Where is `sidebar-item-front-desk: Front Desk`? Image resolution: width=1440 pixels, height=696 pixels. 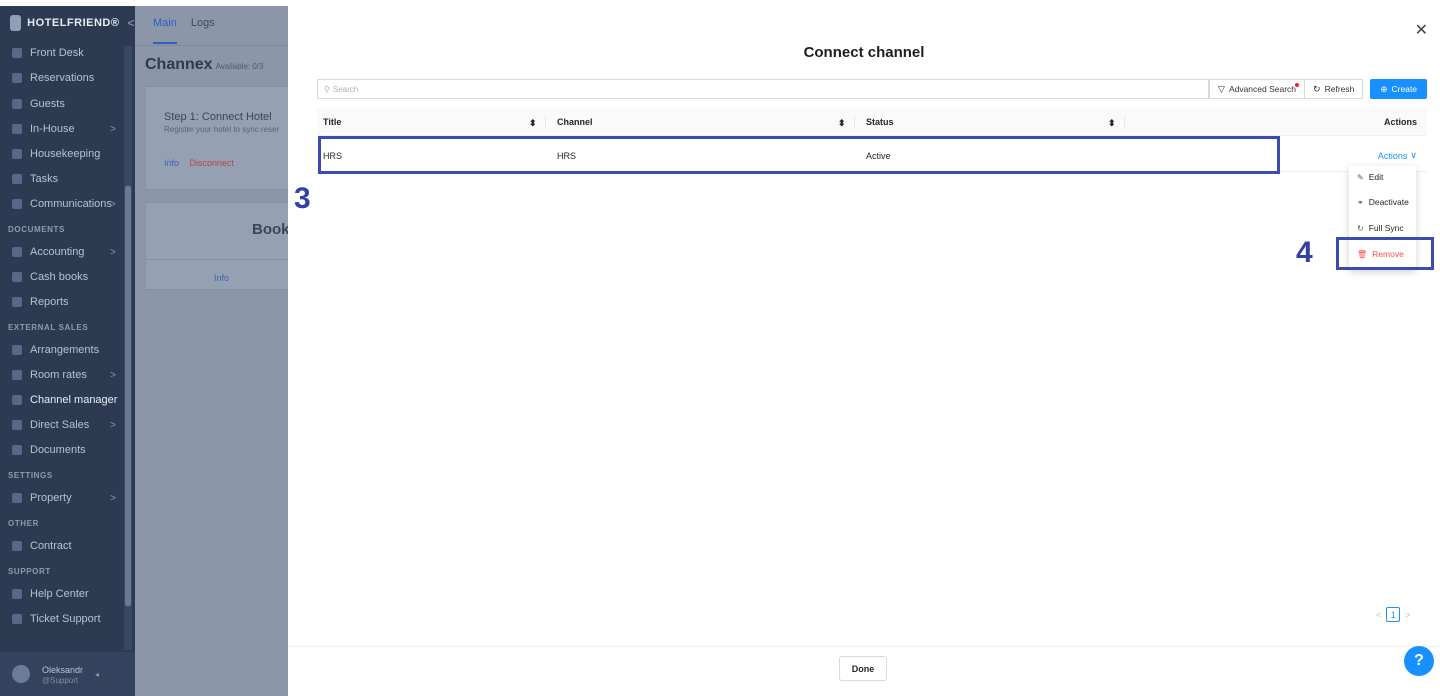 sidebar-item-front-desk: Front Desk is located at coordinates (62, 53).